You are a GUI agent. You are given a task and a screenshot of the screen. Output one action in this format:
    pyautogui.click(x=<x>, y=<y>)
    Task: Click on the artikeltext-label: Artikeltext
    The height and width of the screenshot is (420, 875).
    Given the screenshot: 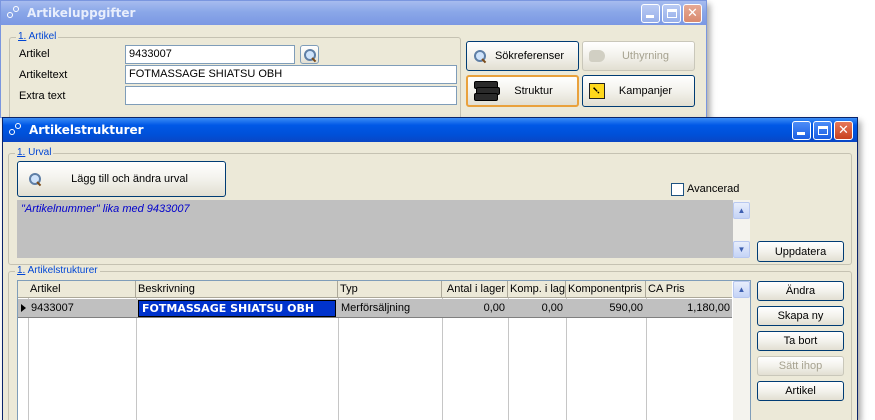 What is the action you would take?
    pyautogui.click(x=43, y=75)
    